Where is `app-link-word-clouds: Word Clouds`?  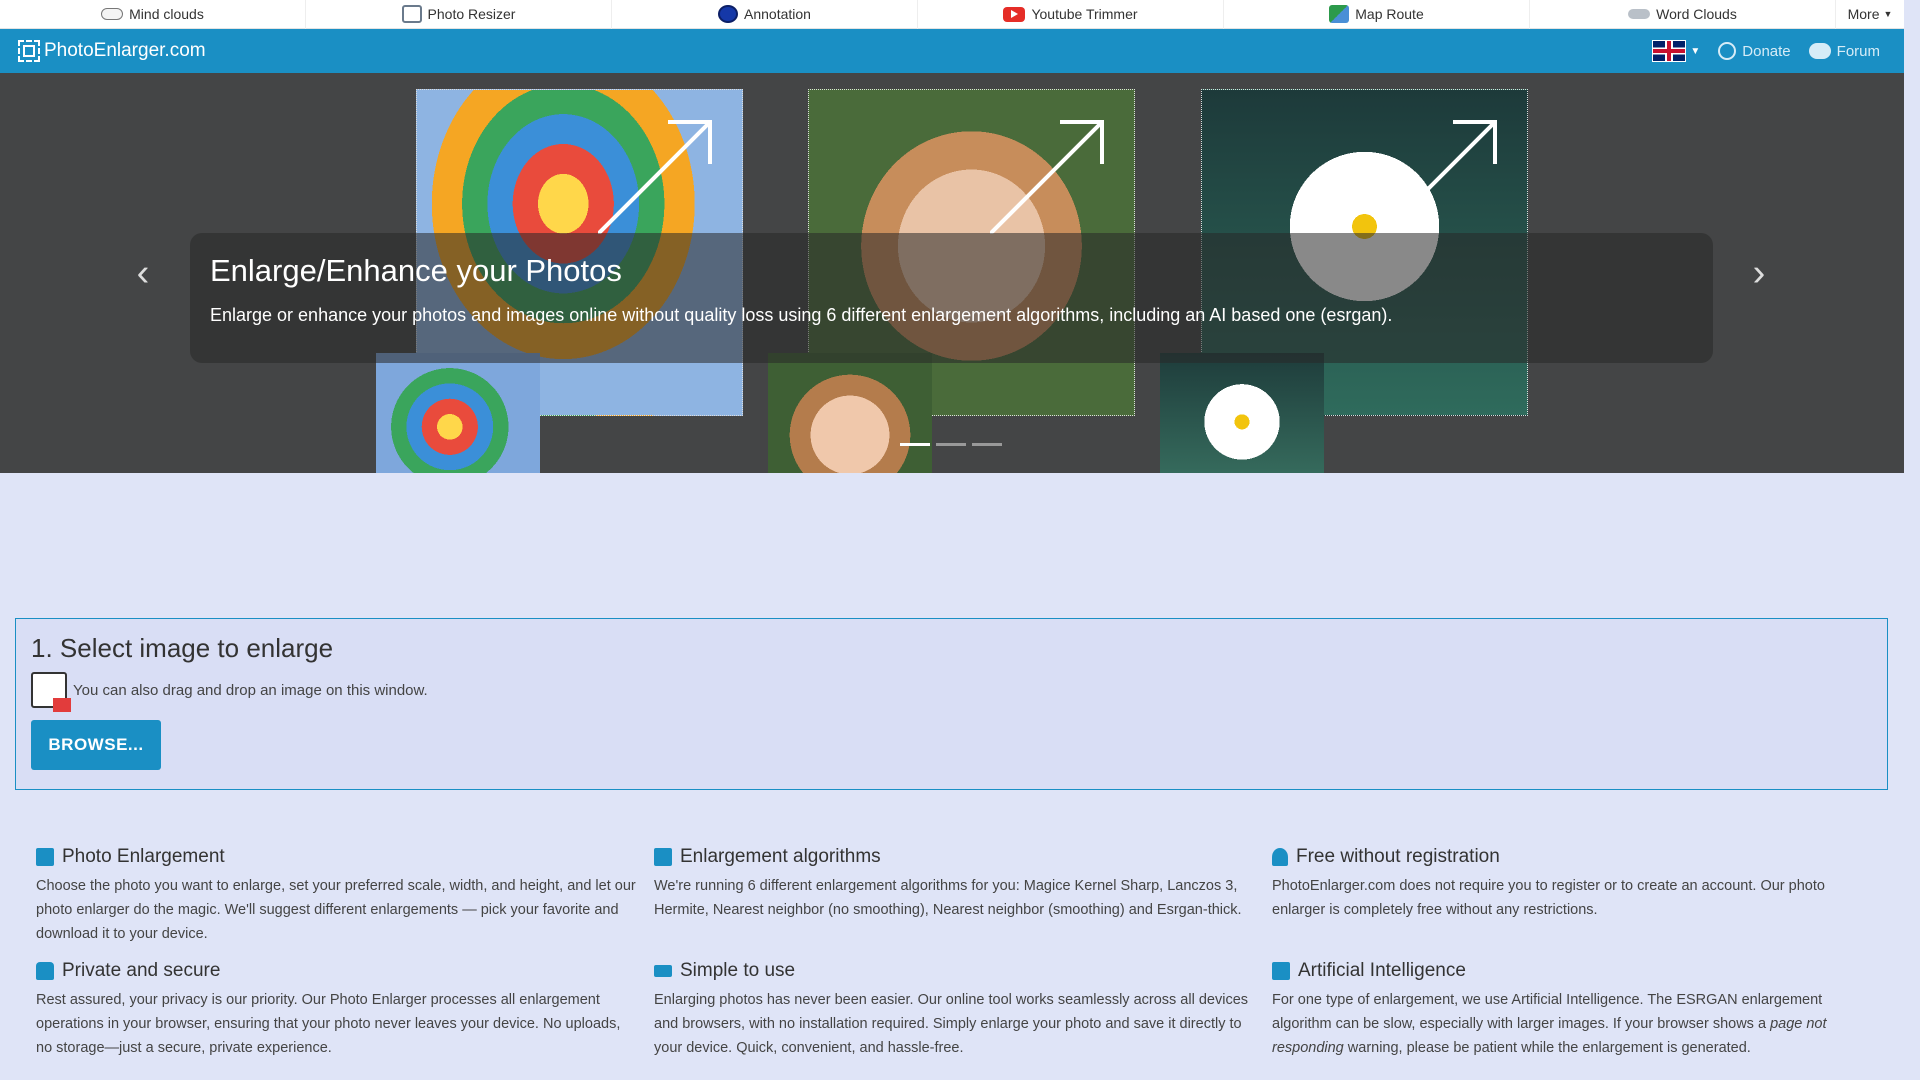
app-link-word-clouds: Word Clouds is located at coordinates (1683, 14).